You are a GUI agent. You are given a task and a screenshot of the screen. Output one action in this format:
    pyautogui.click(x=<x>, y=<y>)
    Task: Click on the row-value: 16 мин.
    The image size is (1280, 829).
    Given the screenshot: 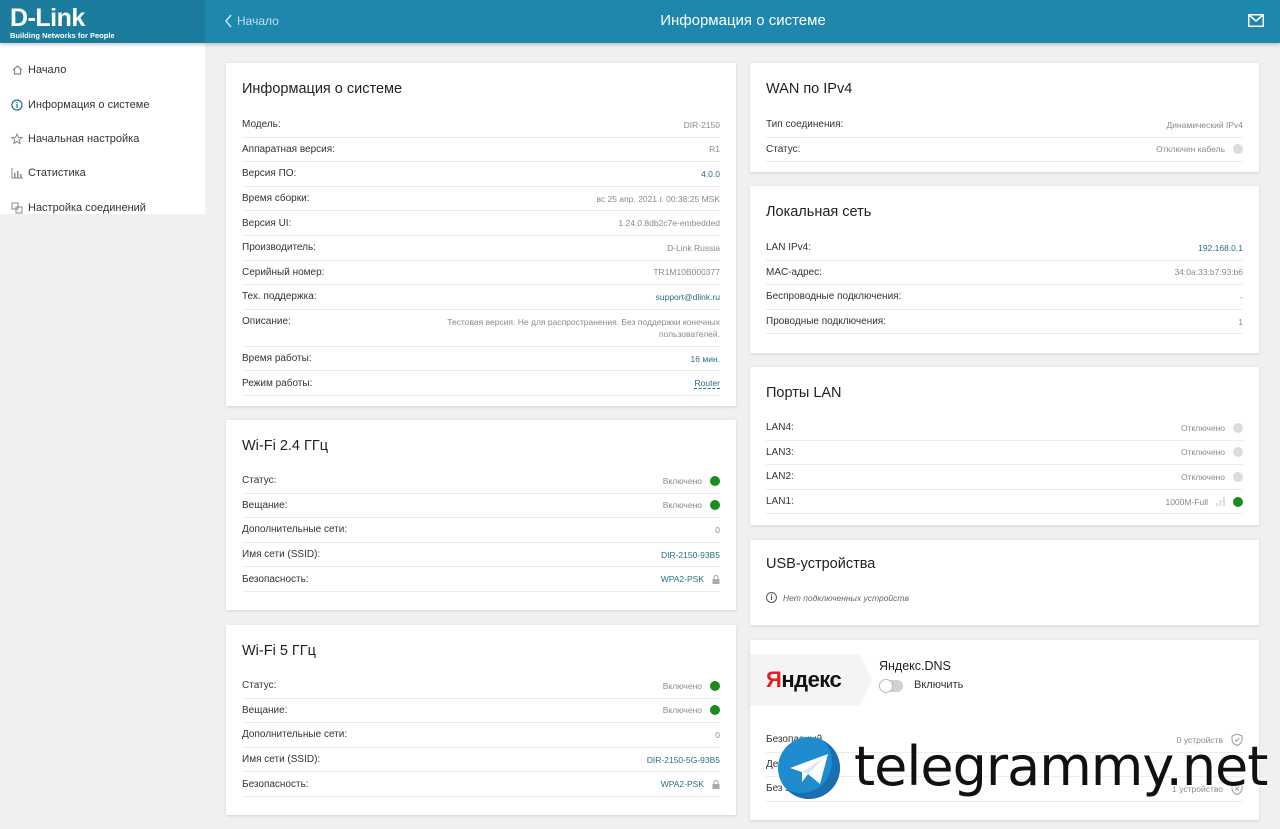 What is the action you would take?
    pyautogui.click(x=705, y=358)
    